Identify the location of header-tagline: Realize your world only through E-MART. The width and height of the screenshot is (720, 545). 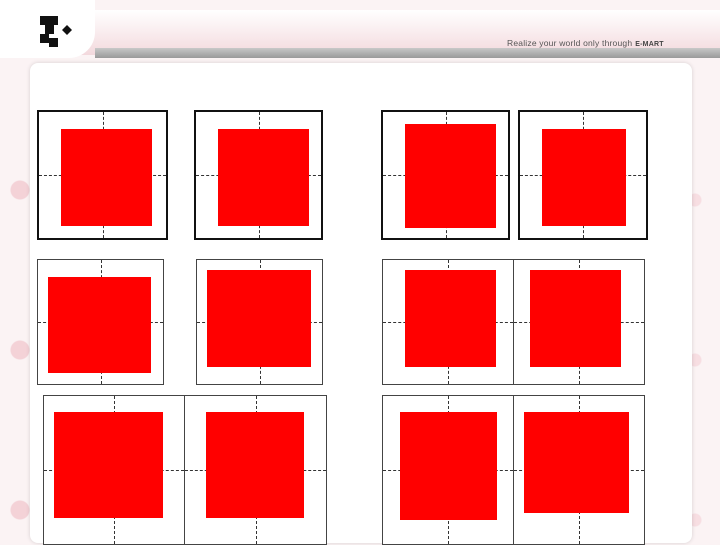
(585, 43).